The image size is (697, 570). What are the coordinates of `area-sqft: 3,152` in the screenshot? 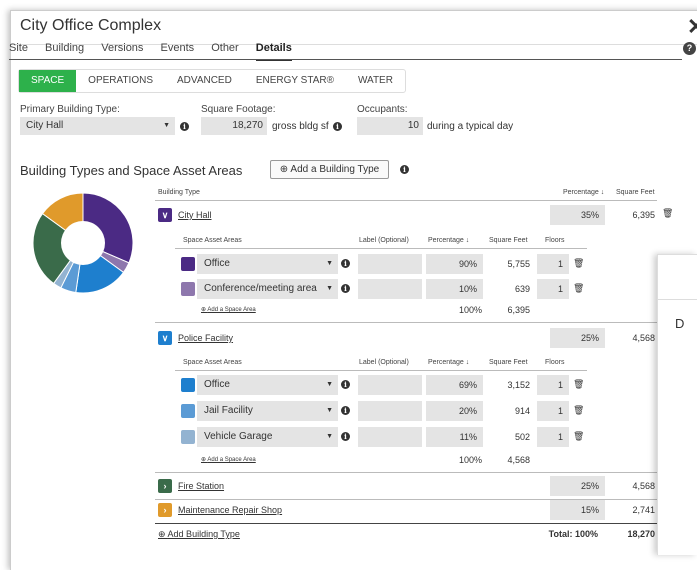 It's located at (518, 385).